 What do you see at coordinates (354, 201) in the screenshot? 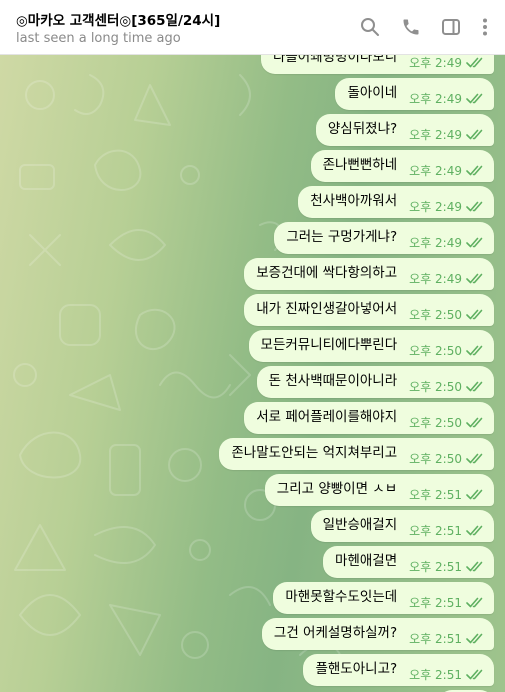
I see `message-text: 천사백아까워서` at bounding box center [354, 201].